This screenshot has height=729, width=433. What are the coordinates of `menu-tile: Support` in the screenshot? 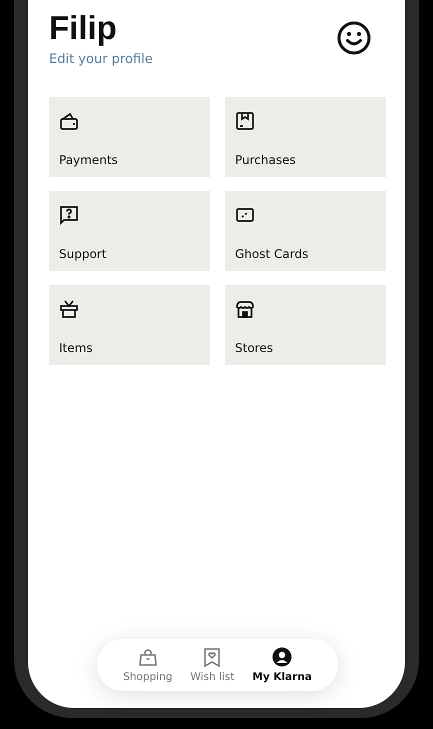 It's located at (129, 231).